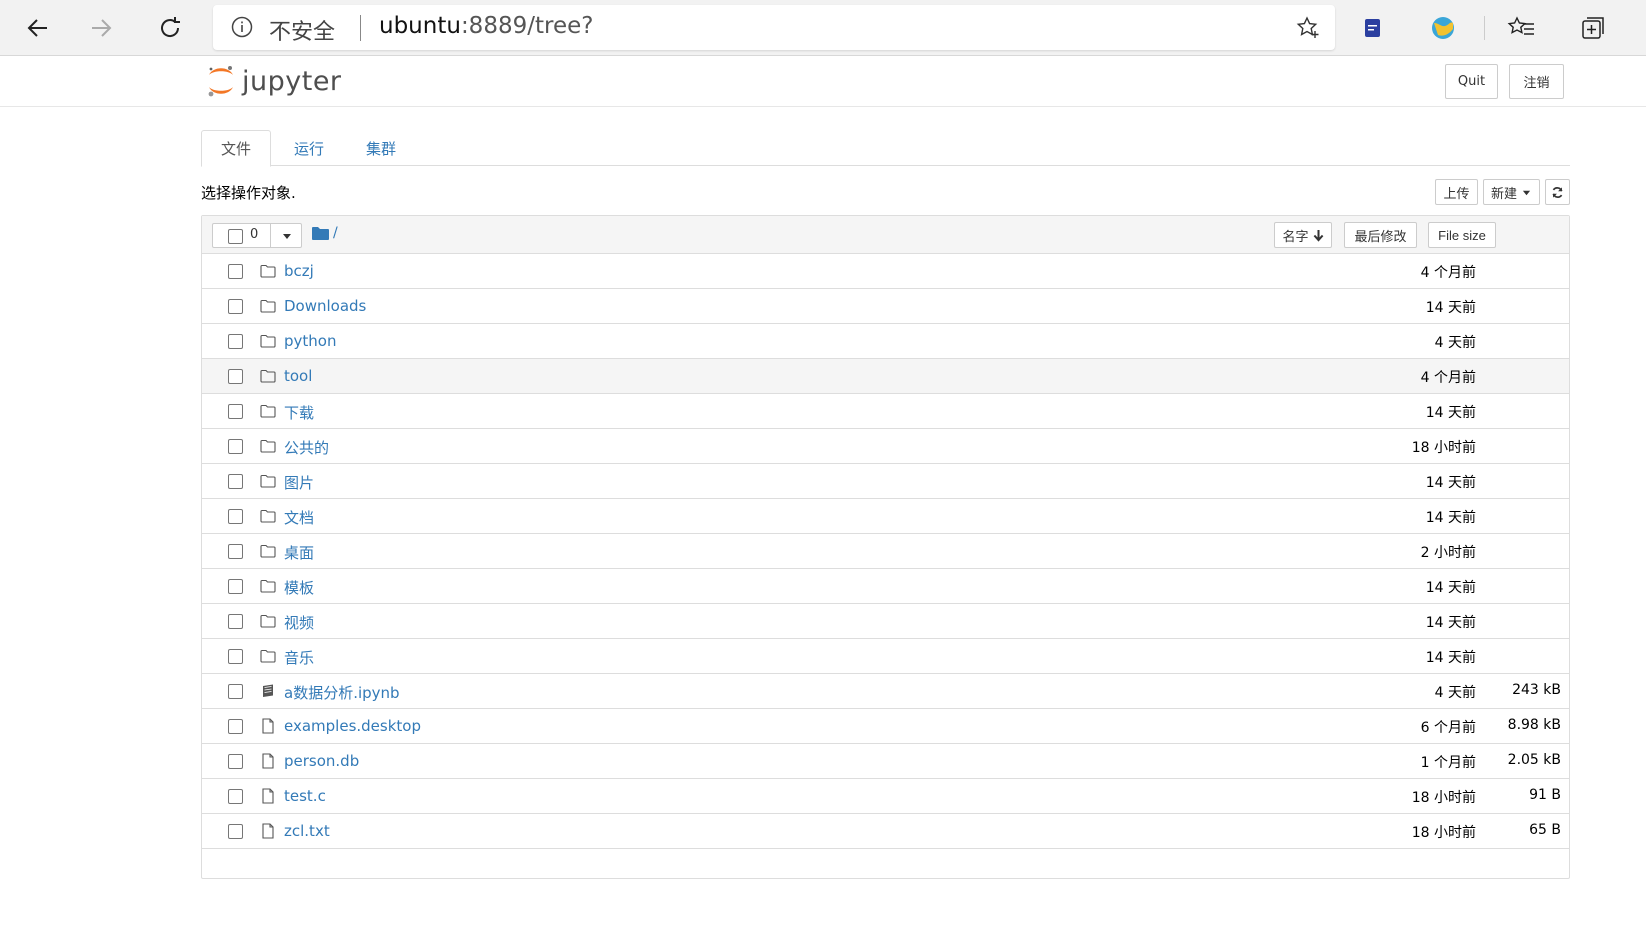  What do you see at coordinates (298, 376) in the screenshot?
I see `file-name-link: tool` at bounding box center [298, 376].